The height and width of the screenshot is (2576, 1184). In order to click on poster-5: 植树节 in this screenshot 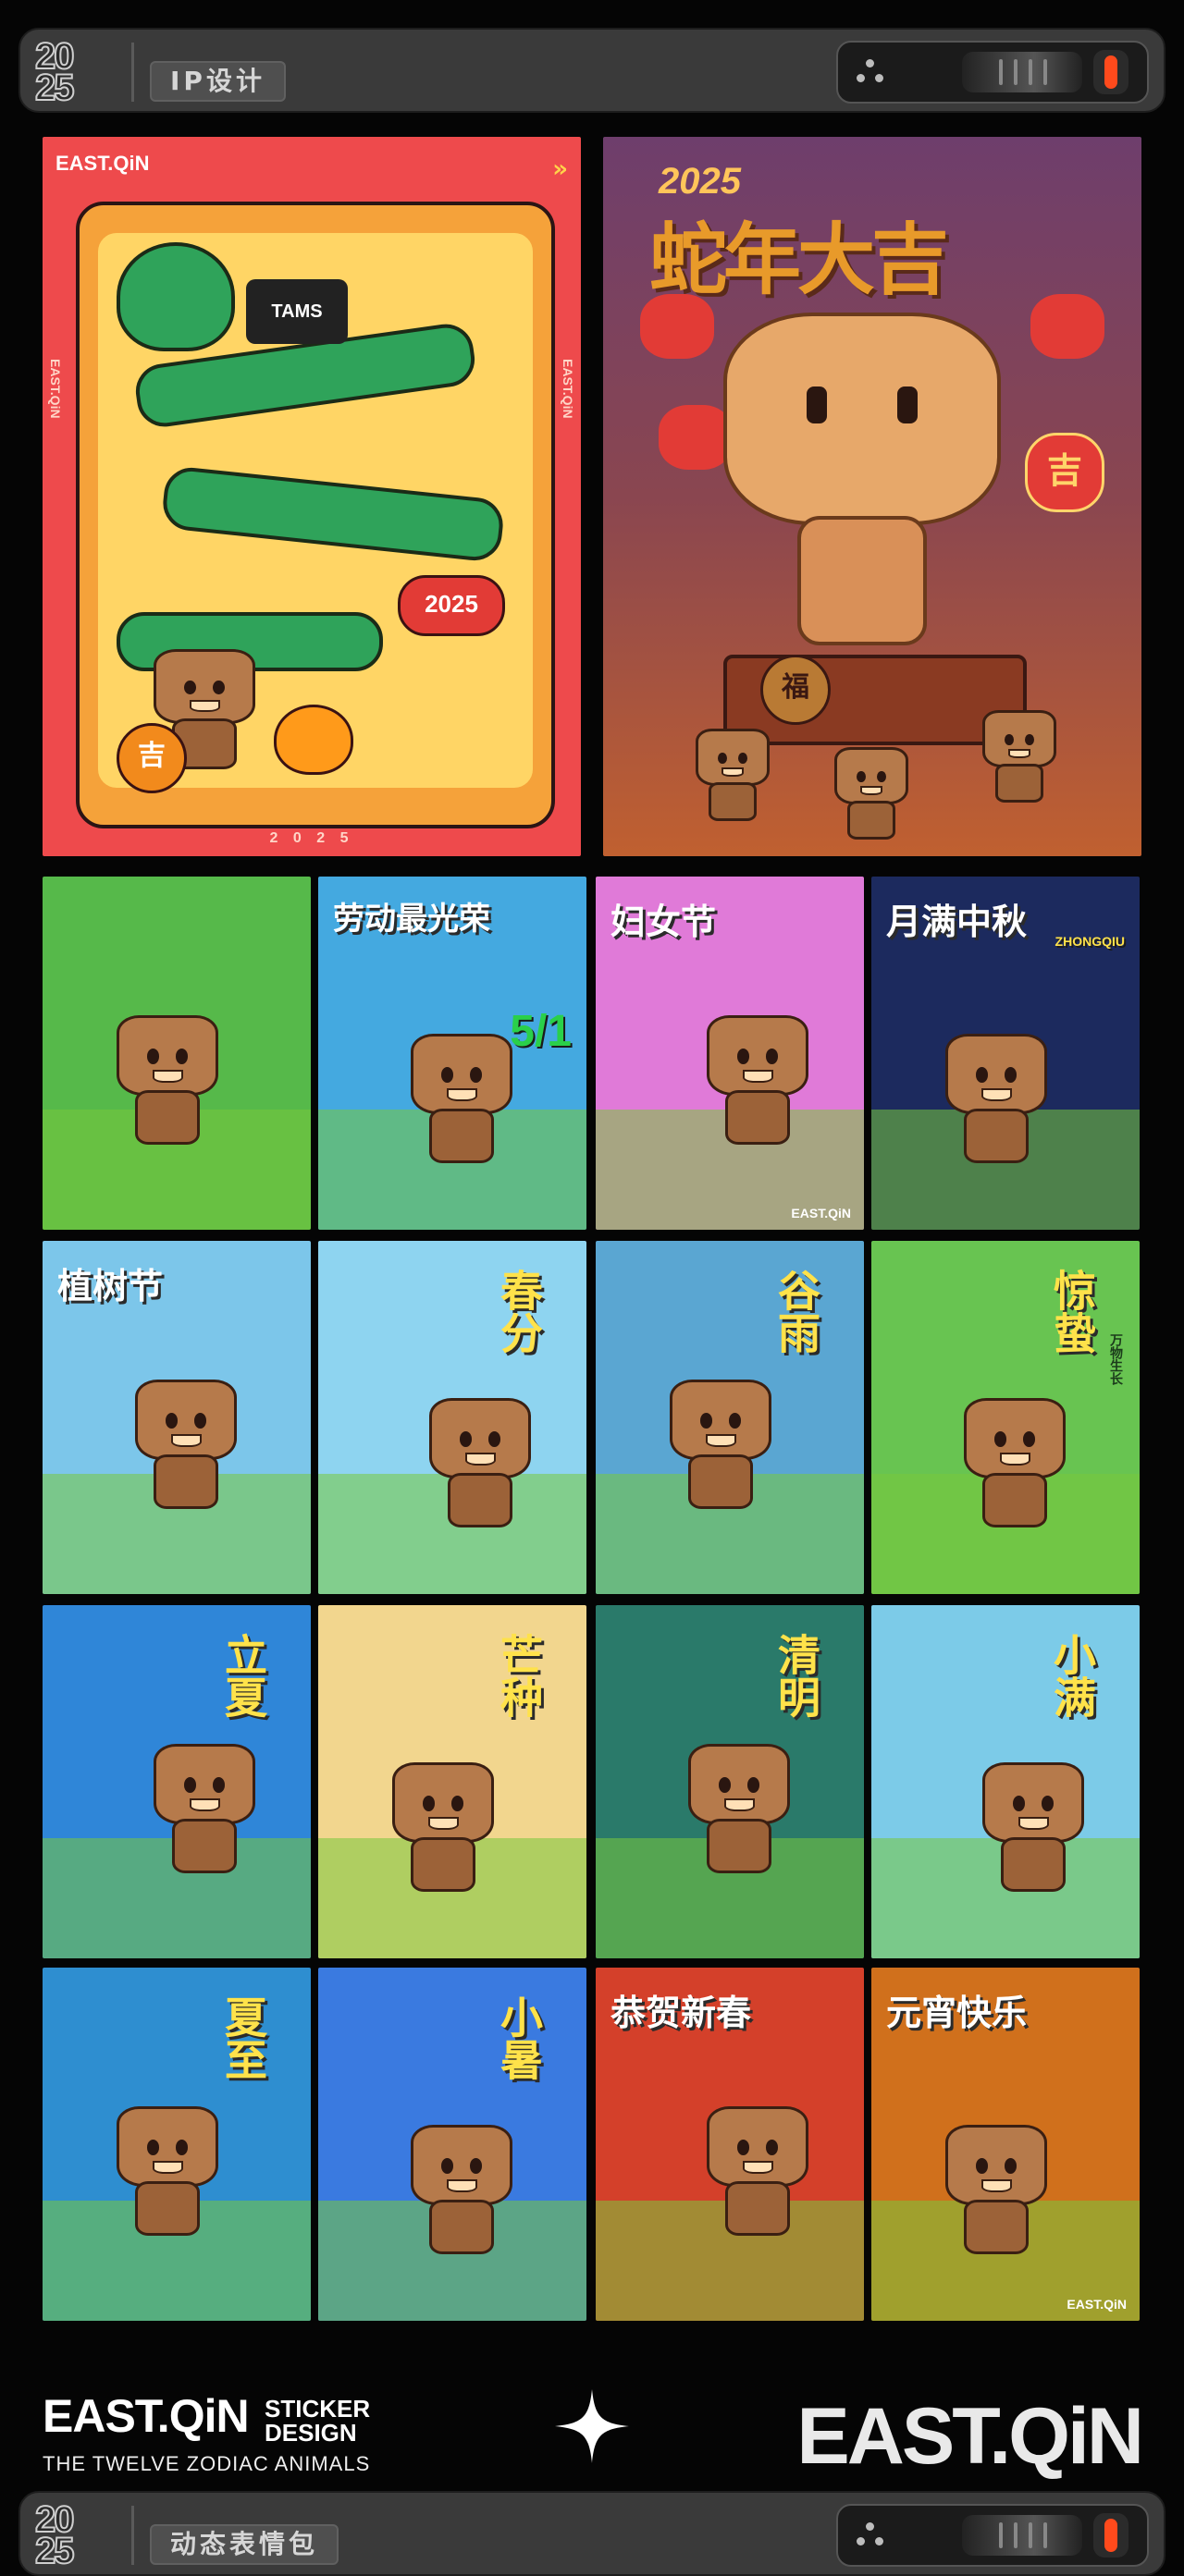, I will do `click(177, 1417)`.